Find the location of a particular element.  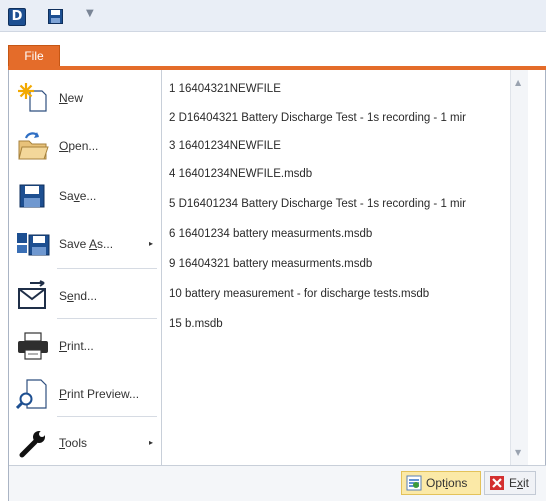

options-button: Options is located at coordinates (441, 483).